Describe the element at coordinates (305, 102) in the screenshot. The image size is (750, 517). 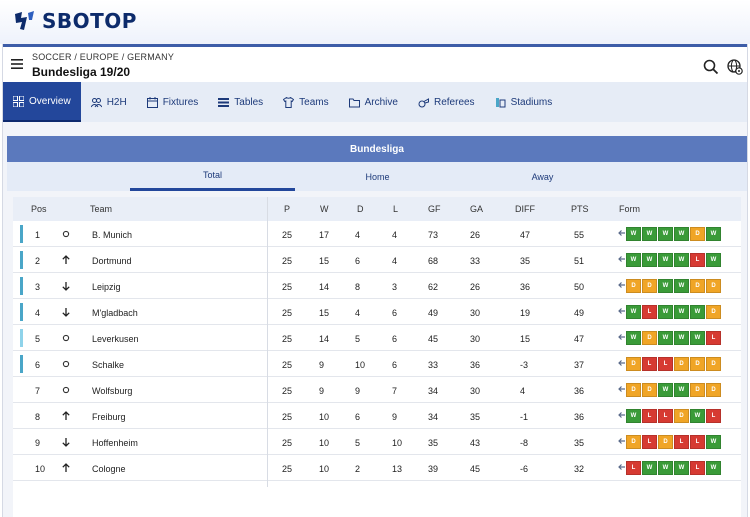
I see `tab-teams: Teams` at that location.